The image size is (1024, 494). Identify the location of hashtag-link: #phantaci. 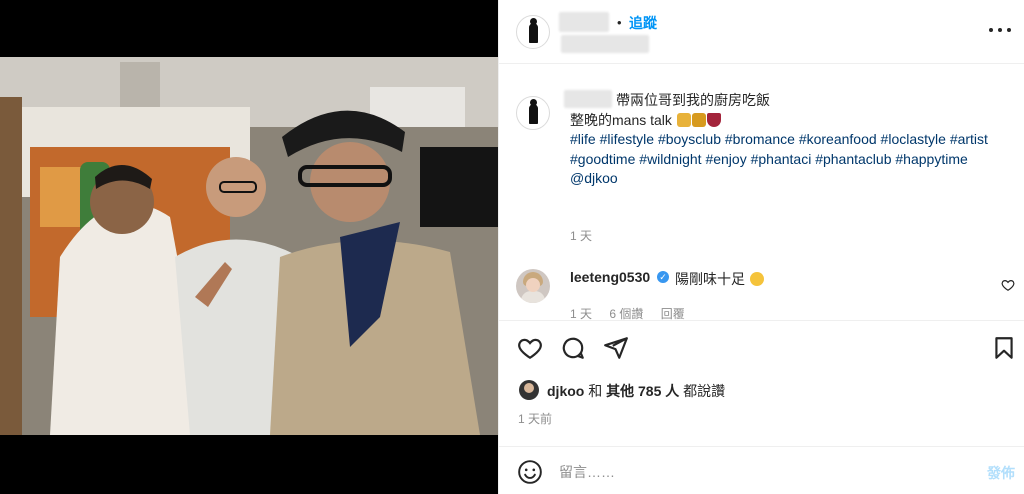
(781, 159).